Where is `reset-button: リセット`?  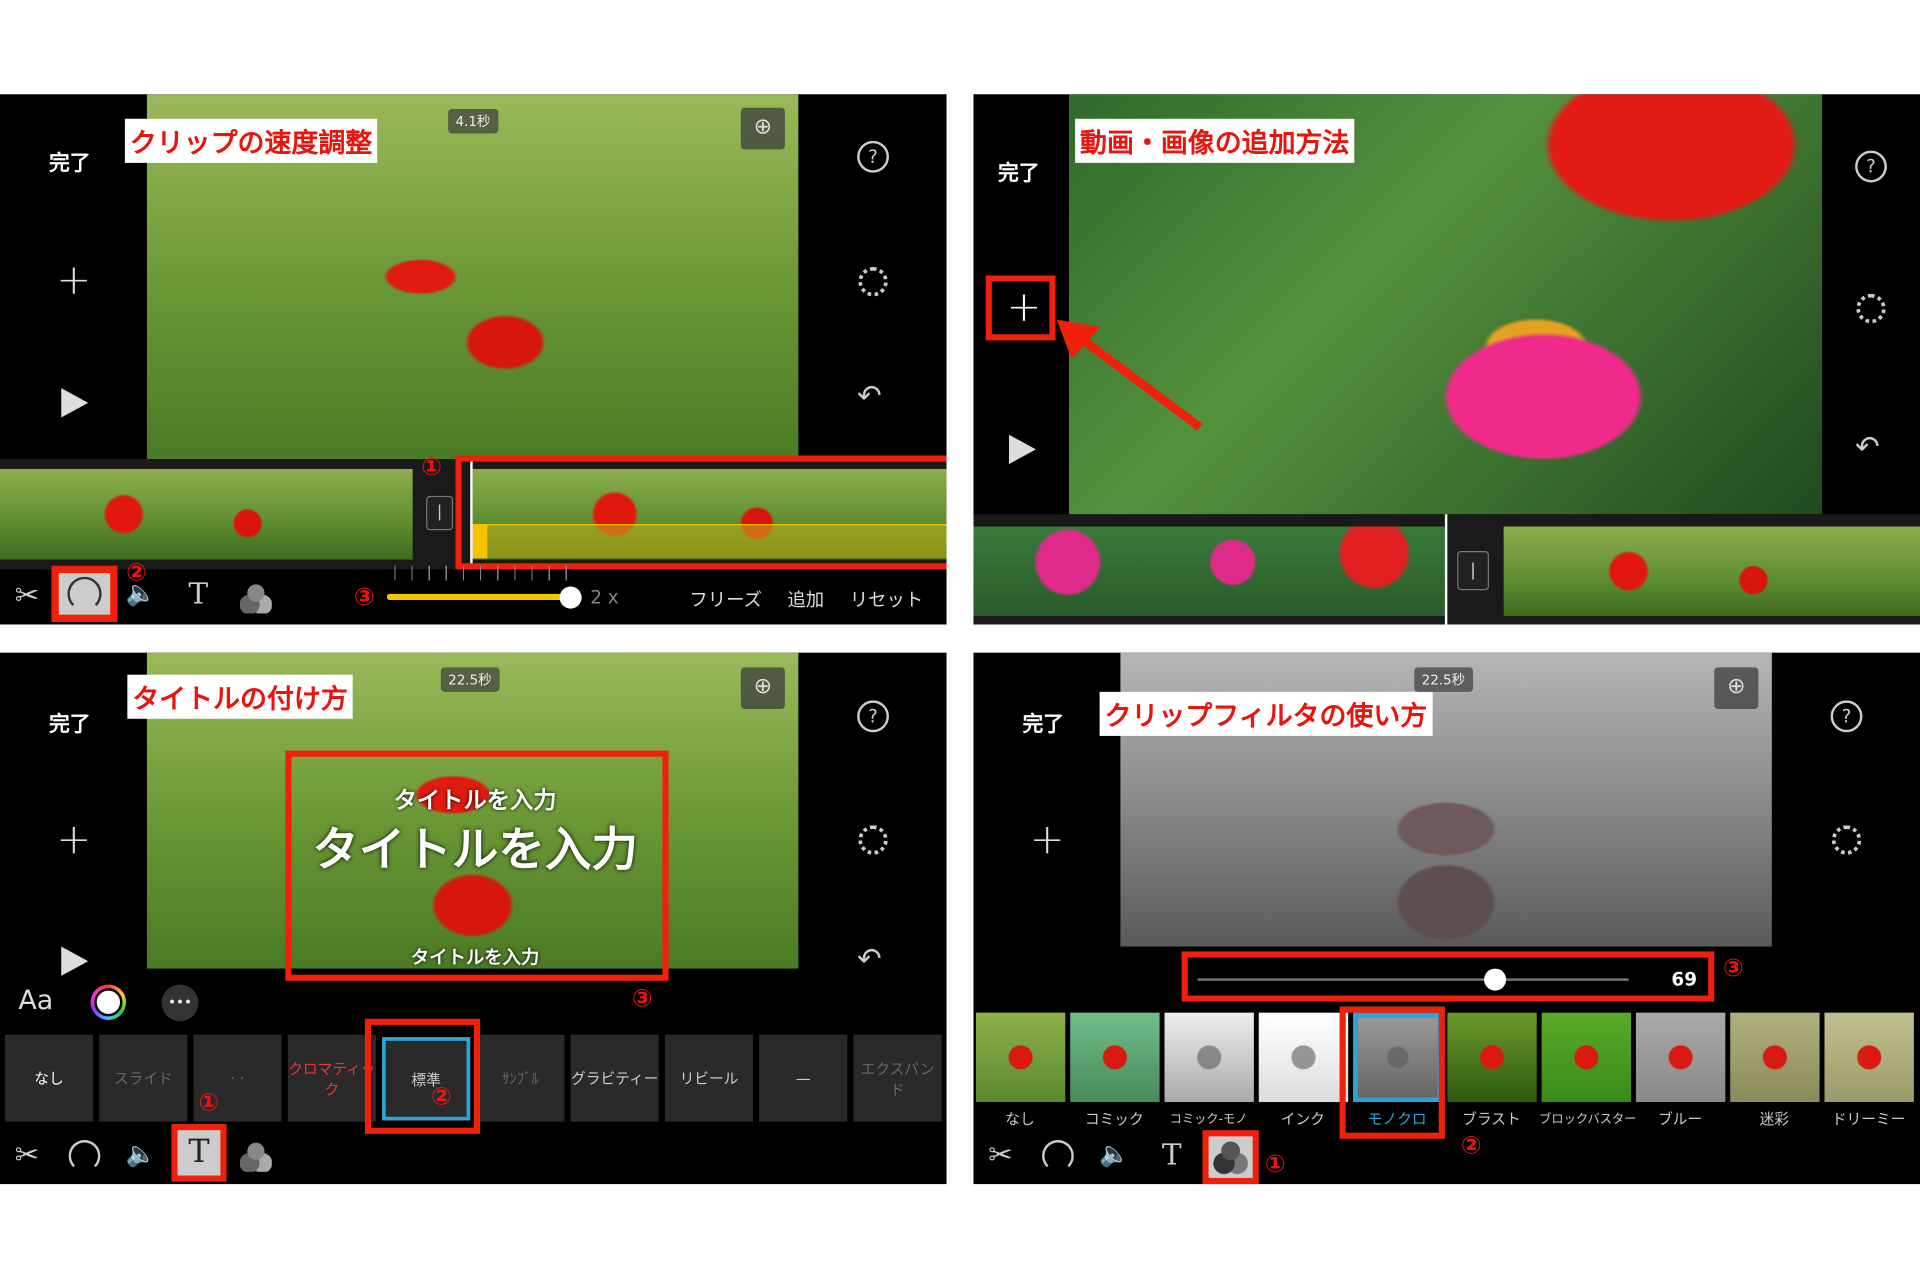 reset-button: リセット is located at coordinates (886, 600).